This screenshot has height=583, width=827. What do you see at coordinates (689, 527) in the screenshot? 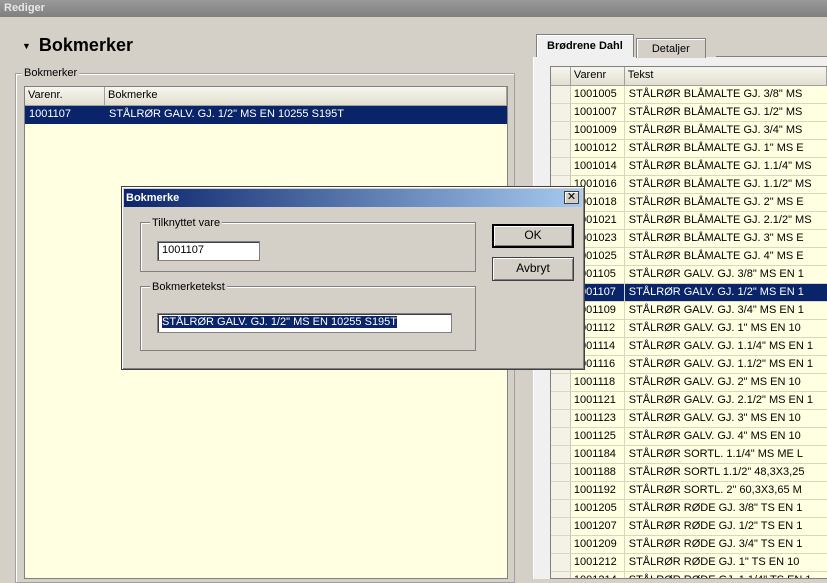
I see `table-row: 1001207 STÅLRØR RØDE GJ. 1/2" TS EN 1` at bounding box center [689, 527].